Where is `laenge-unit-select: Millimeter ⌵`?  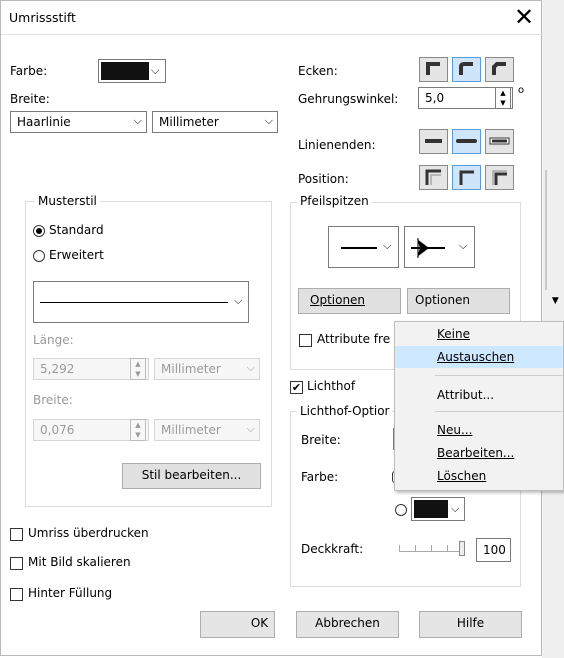
laenge-unit-select: Millimeter ⌵ is located at coordinates (207, 369).